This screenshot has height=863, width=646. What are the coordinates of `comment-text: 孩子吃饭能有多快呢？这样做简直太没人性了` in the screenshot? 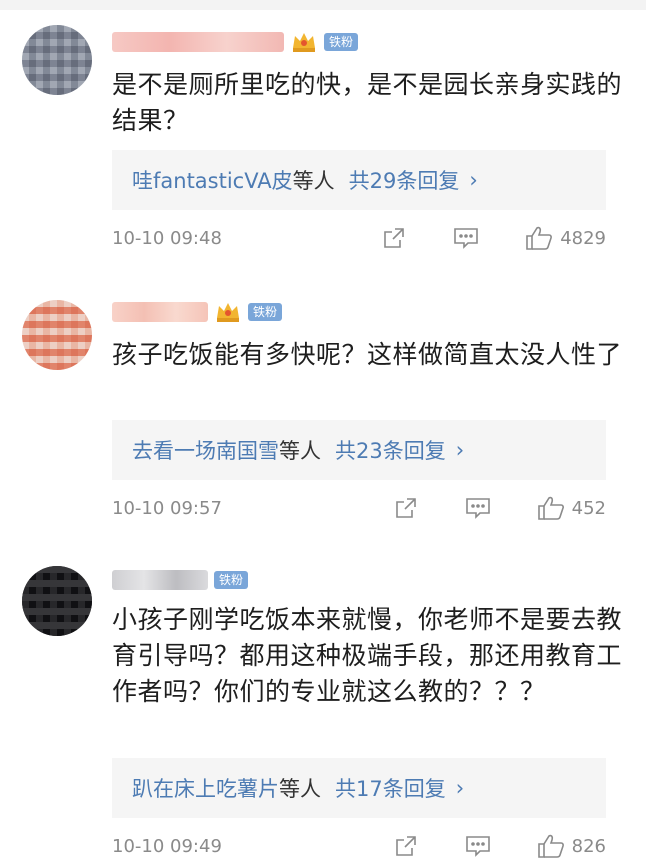 It's located at (367, 354).